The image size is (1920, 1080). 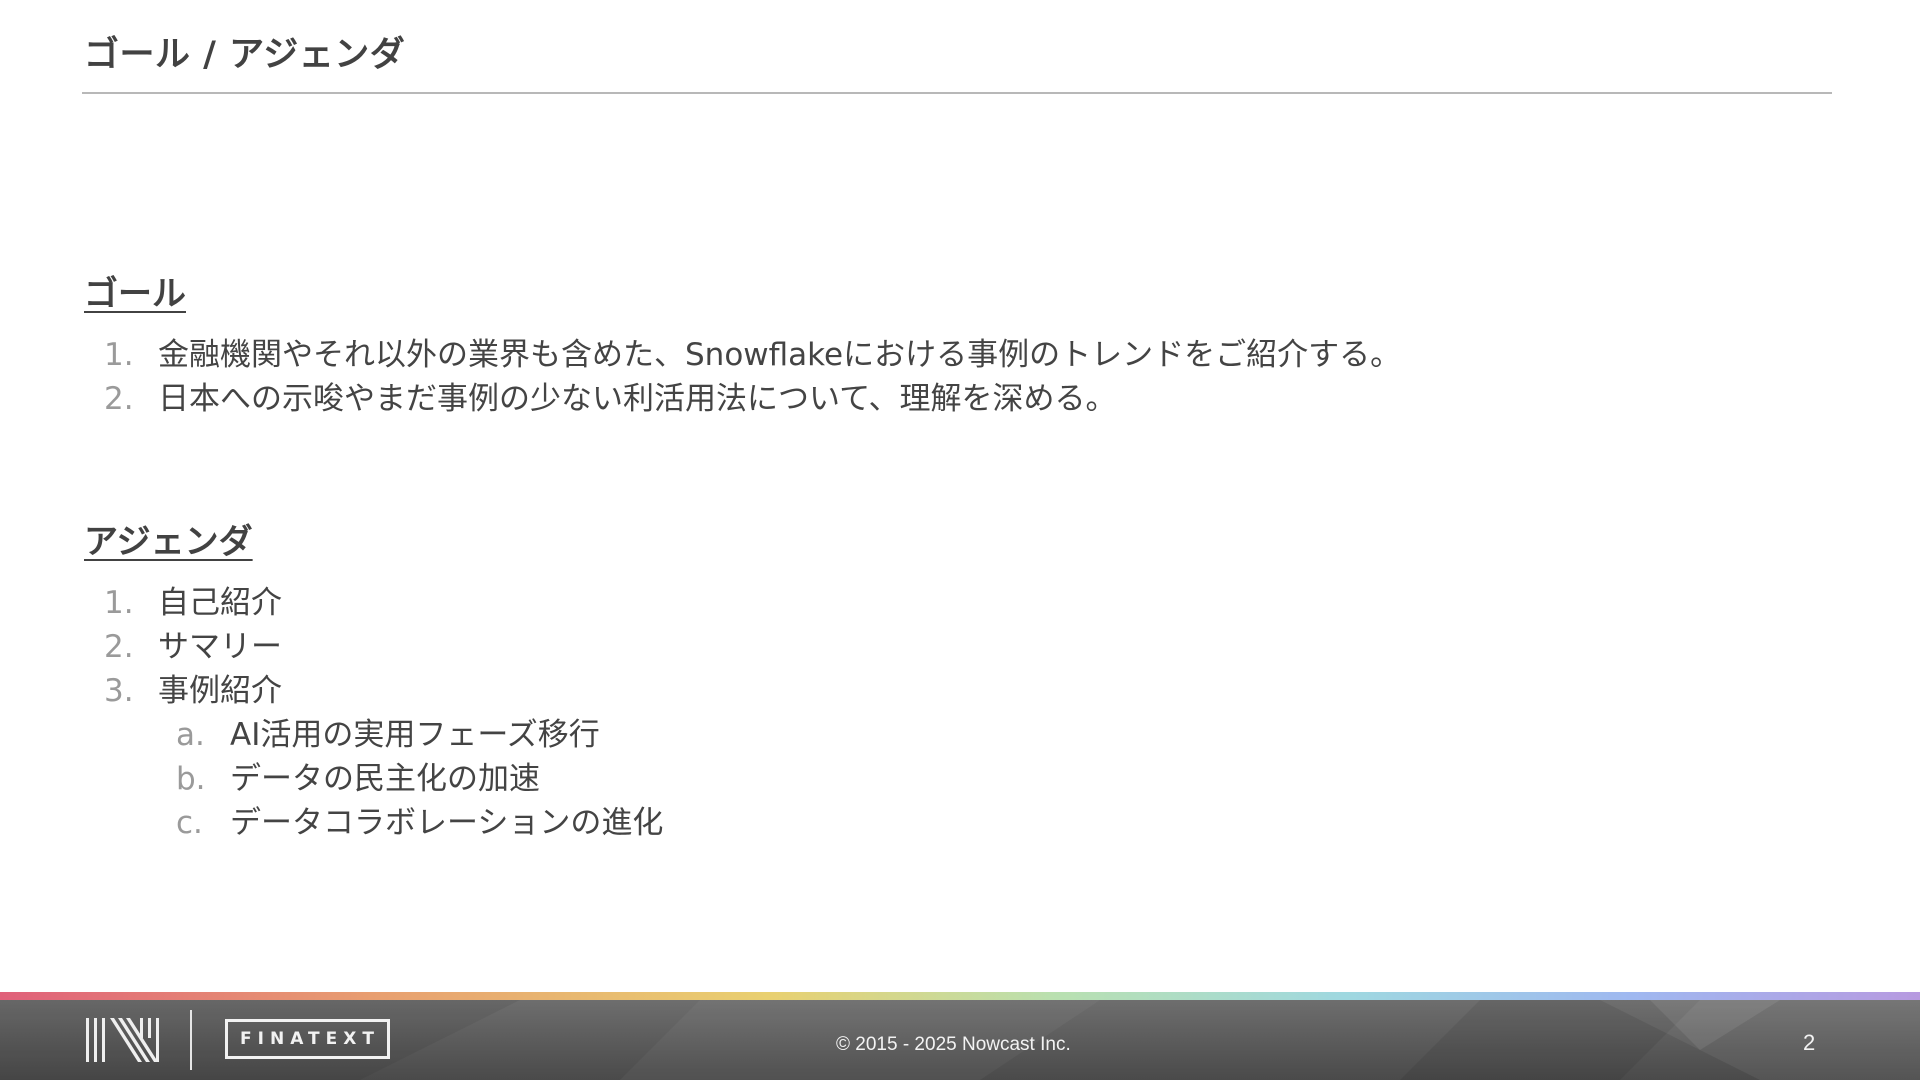 What do you see at coordinates (1809, 1042) in the screenshot?
I see `page-number: 2` at bounding box center [1809, 1042].